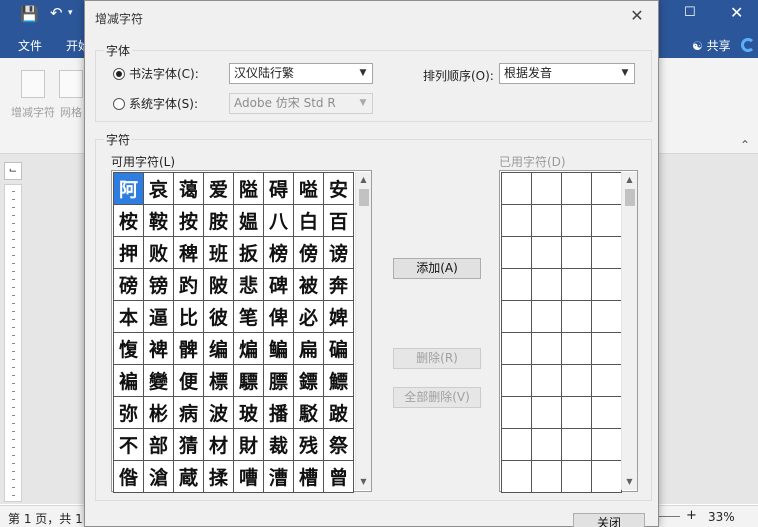 Image resolution: width=758 pixels, height=527 pixels. What do you see at coordinates (736, 12) in the screenshot?
I see `window-close-icon: ✕` at bounding box center [736, 12].